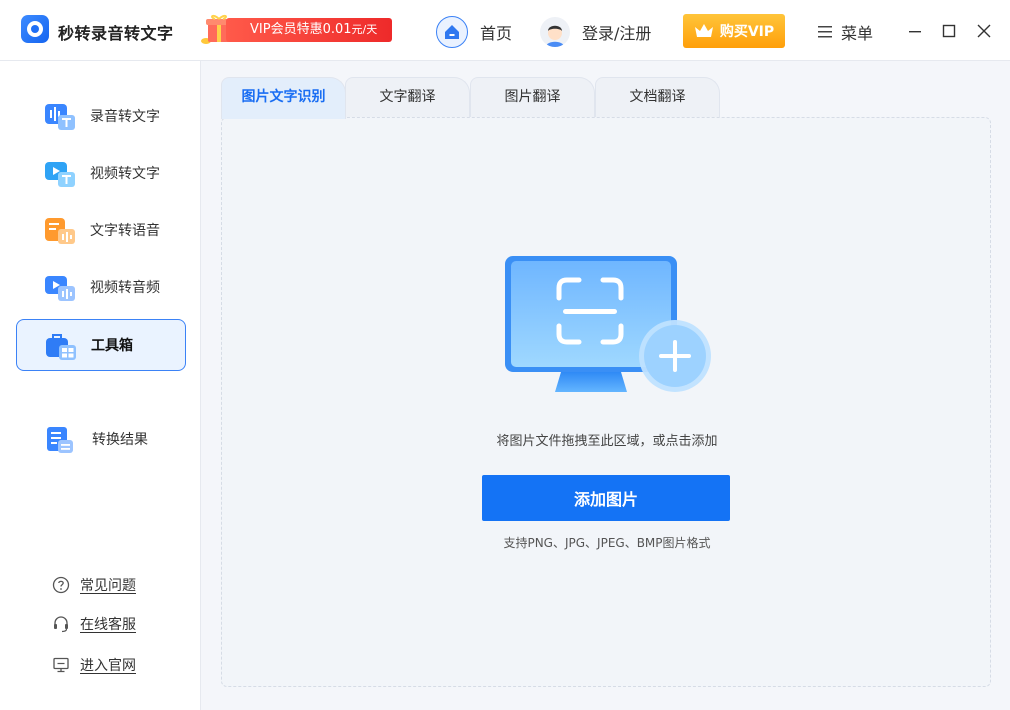 The height and width of the screenshot is (710, 1010). What do you see at coordinates (452, 32) in the screenshot?
I see `home-icon` at bounding box center [452, 32].